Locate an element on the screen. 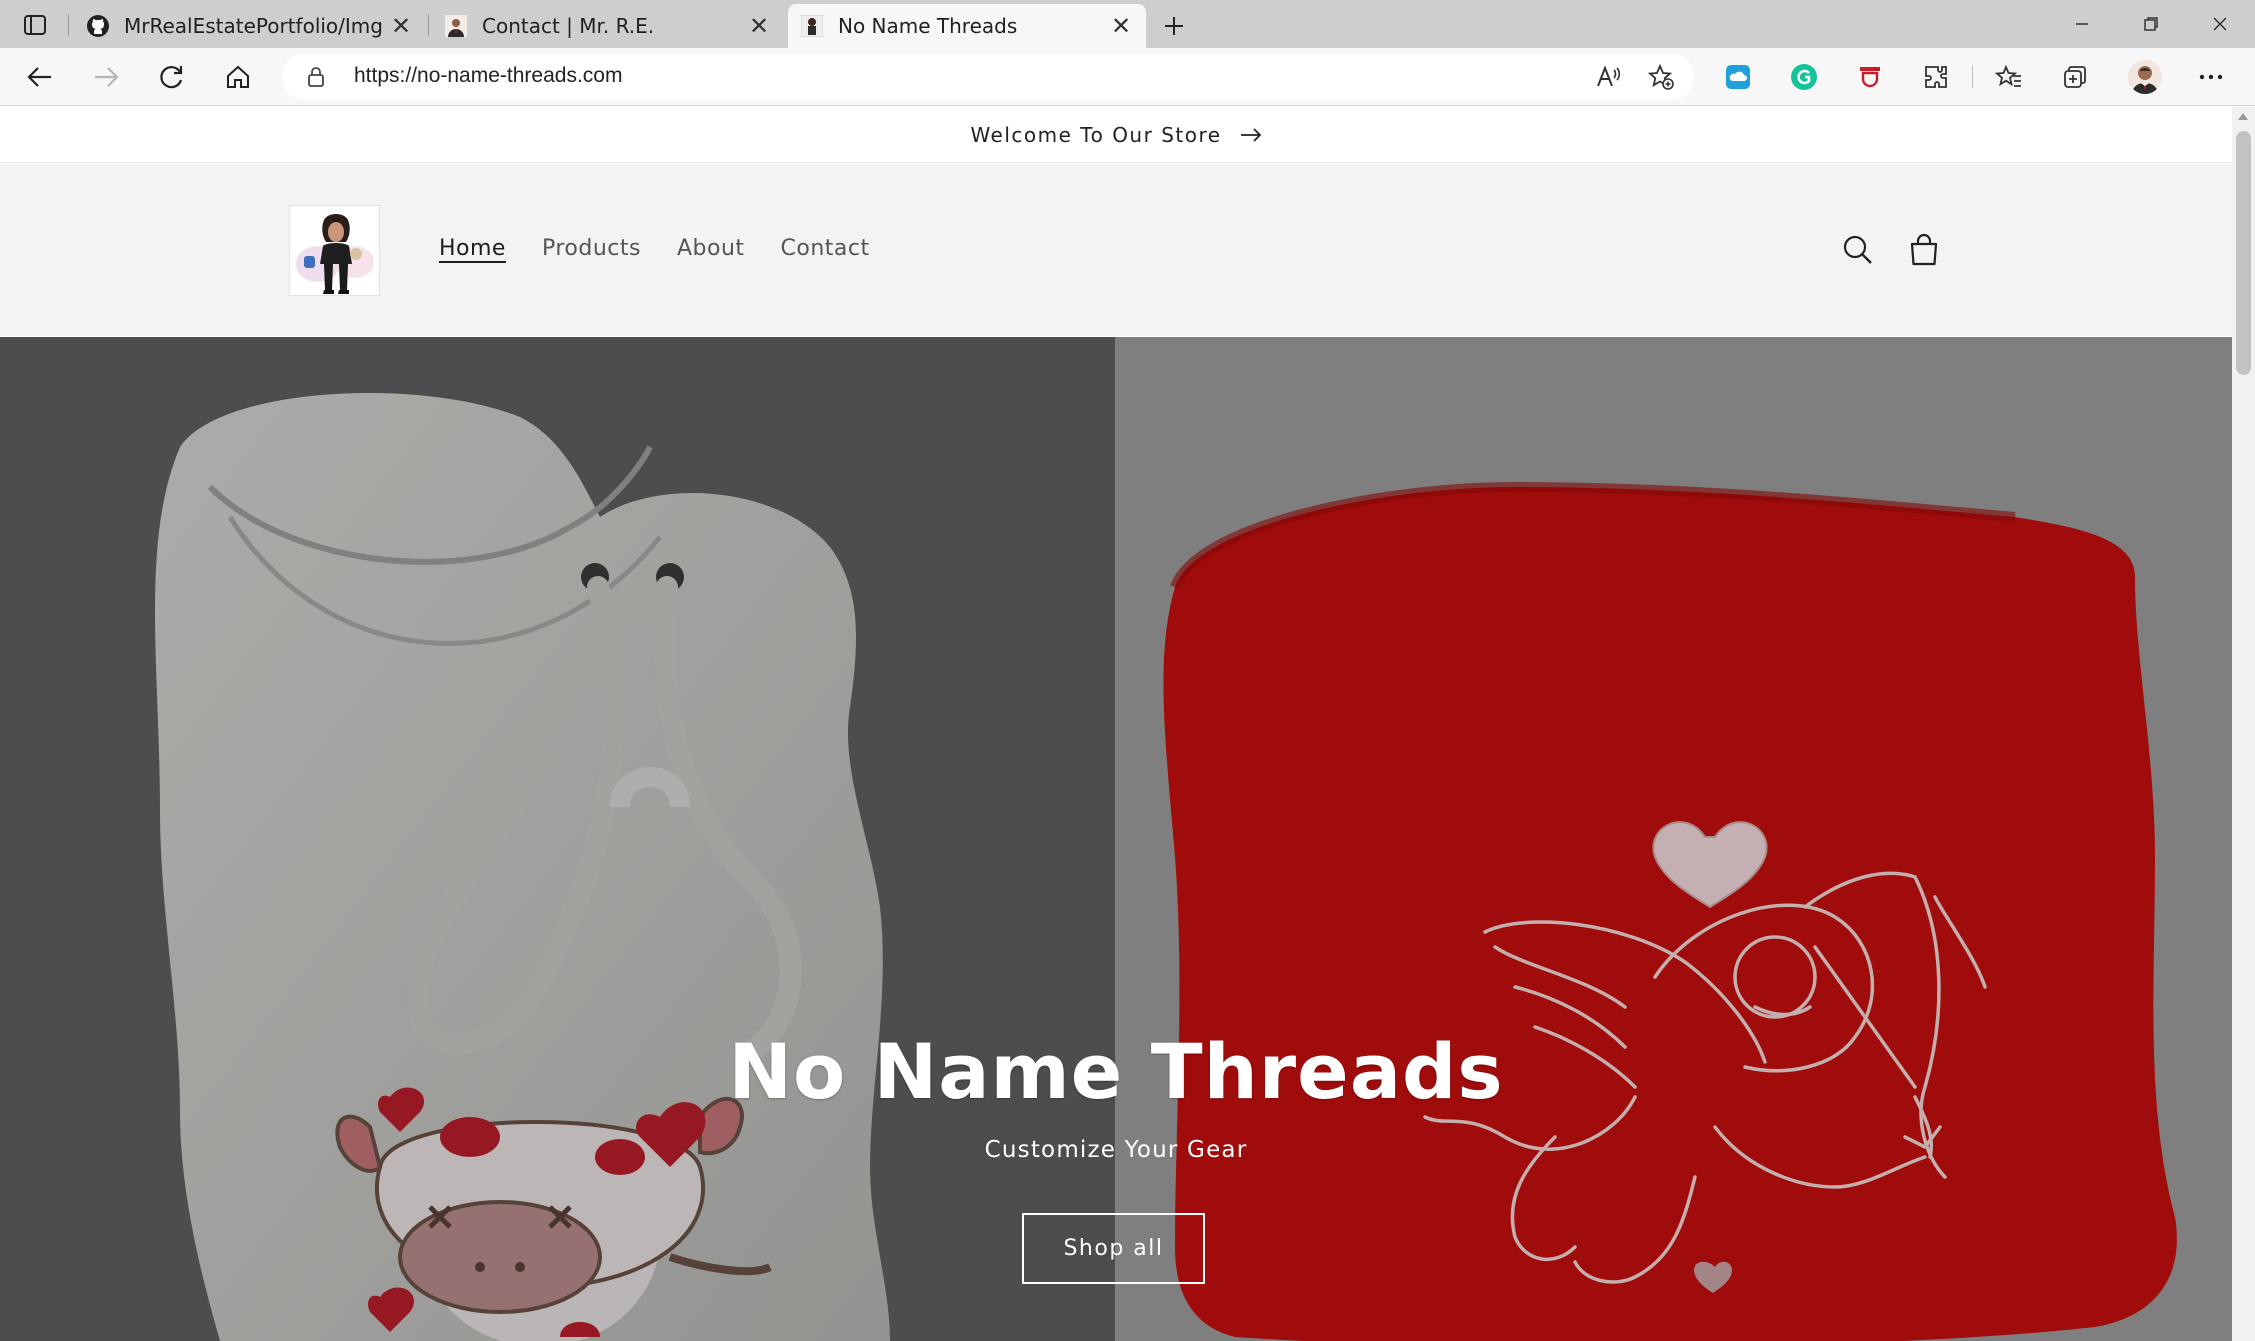 The width and height of the screenshot is (2255, 1341). more-options-icon is located at coordinates (2211, 77).